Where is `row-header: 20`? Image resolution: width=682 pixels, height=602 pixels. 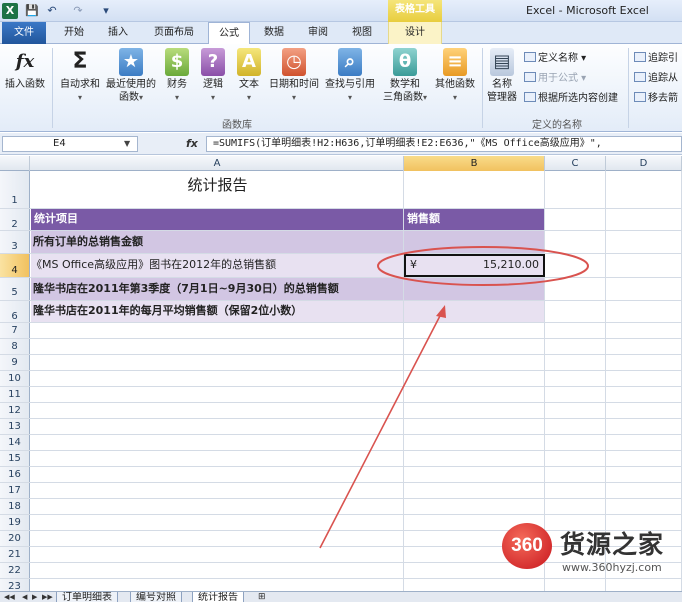 row-header: 20 is located at coordinates (15, 538).